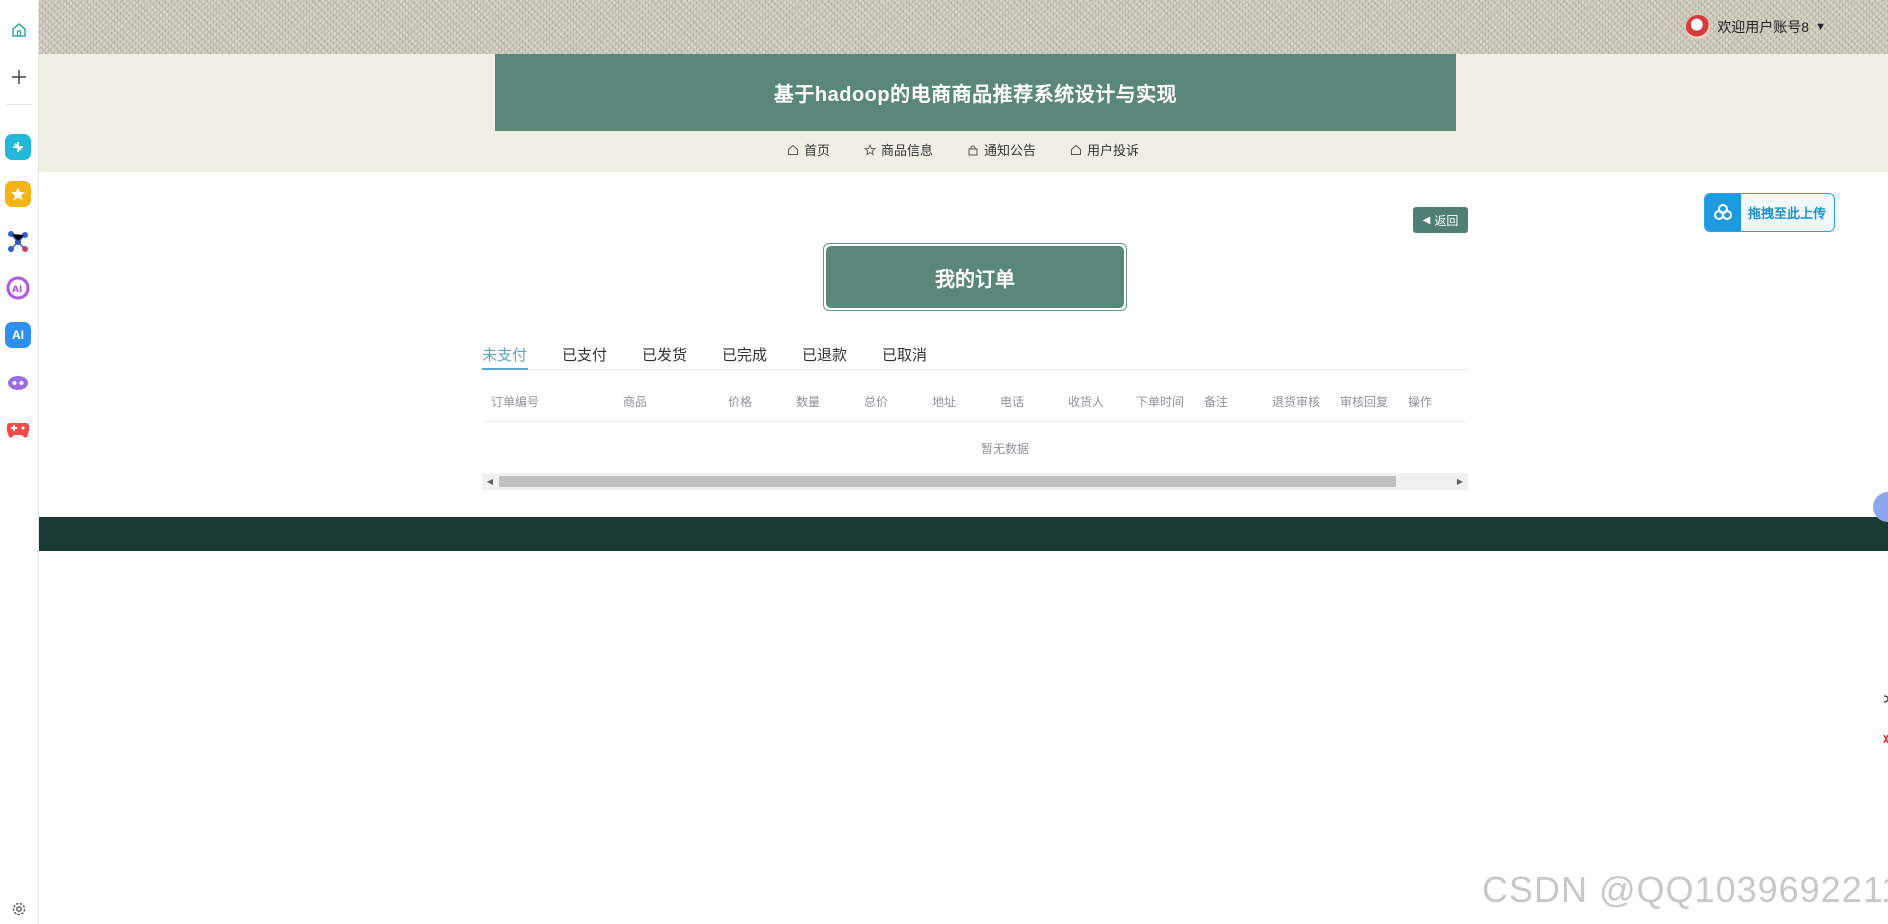 The height and width of the screenshot is (924, 1888). Describe the element at coordinates (1086, 402) in the screenshot. I see `column-header: 收货人` at that location.